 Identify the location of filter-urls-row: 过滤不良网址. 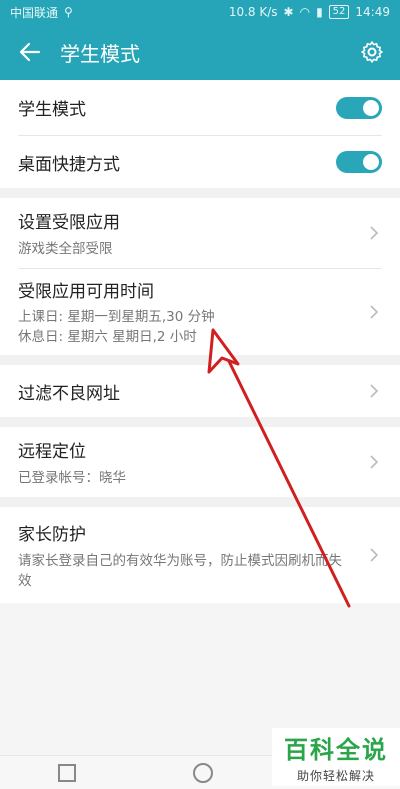
(200, 391).